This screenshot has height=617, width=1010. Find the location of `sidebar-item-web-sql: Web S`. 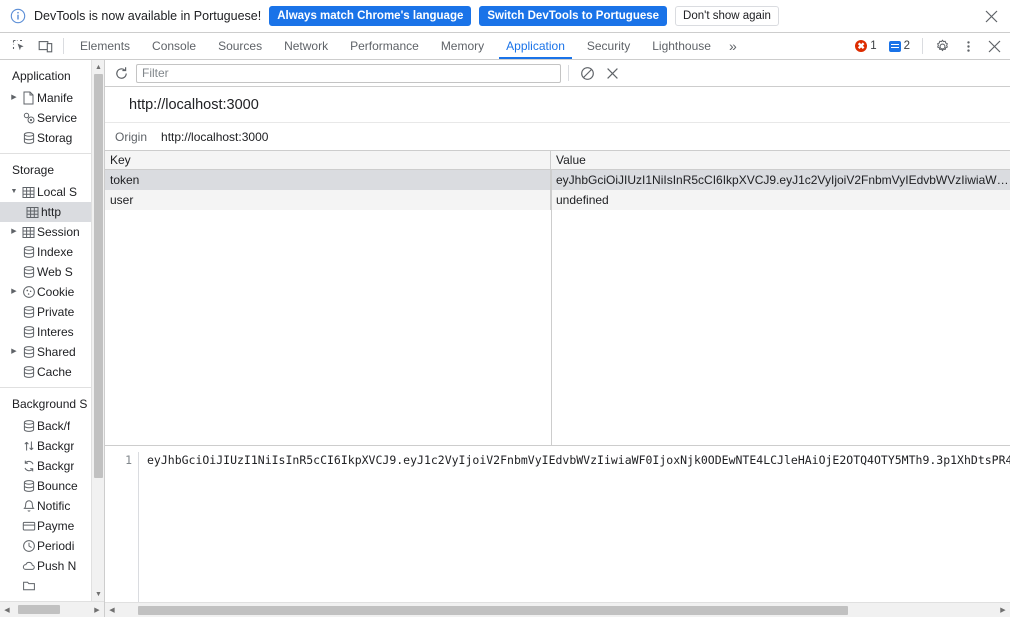

sidebar-item-web-sql: Web S is located at coordinates (52, 272).